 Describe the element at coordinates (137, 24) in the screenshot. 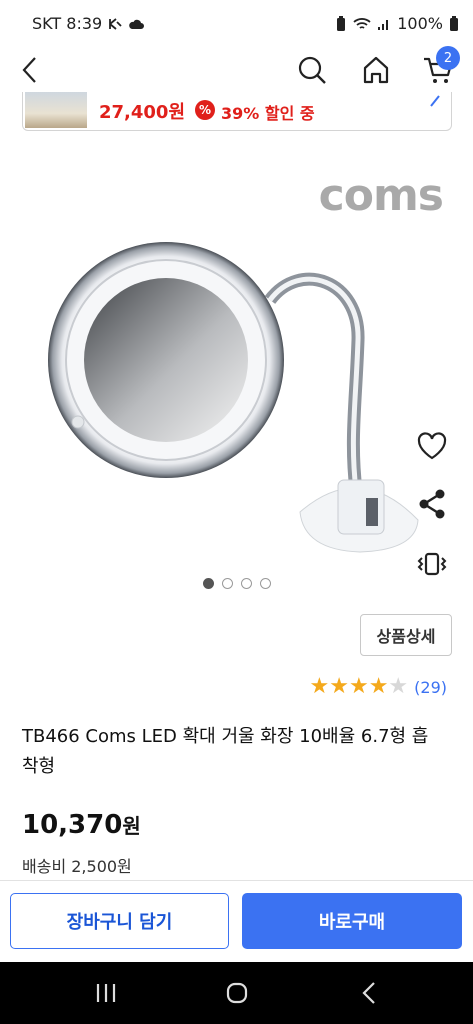

I see `cloud-icon` at that location.